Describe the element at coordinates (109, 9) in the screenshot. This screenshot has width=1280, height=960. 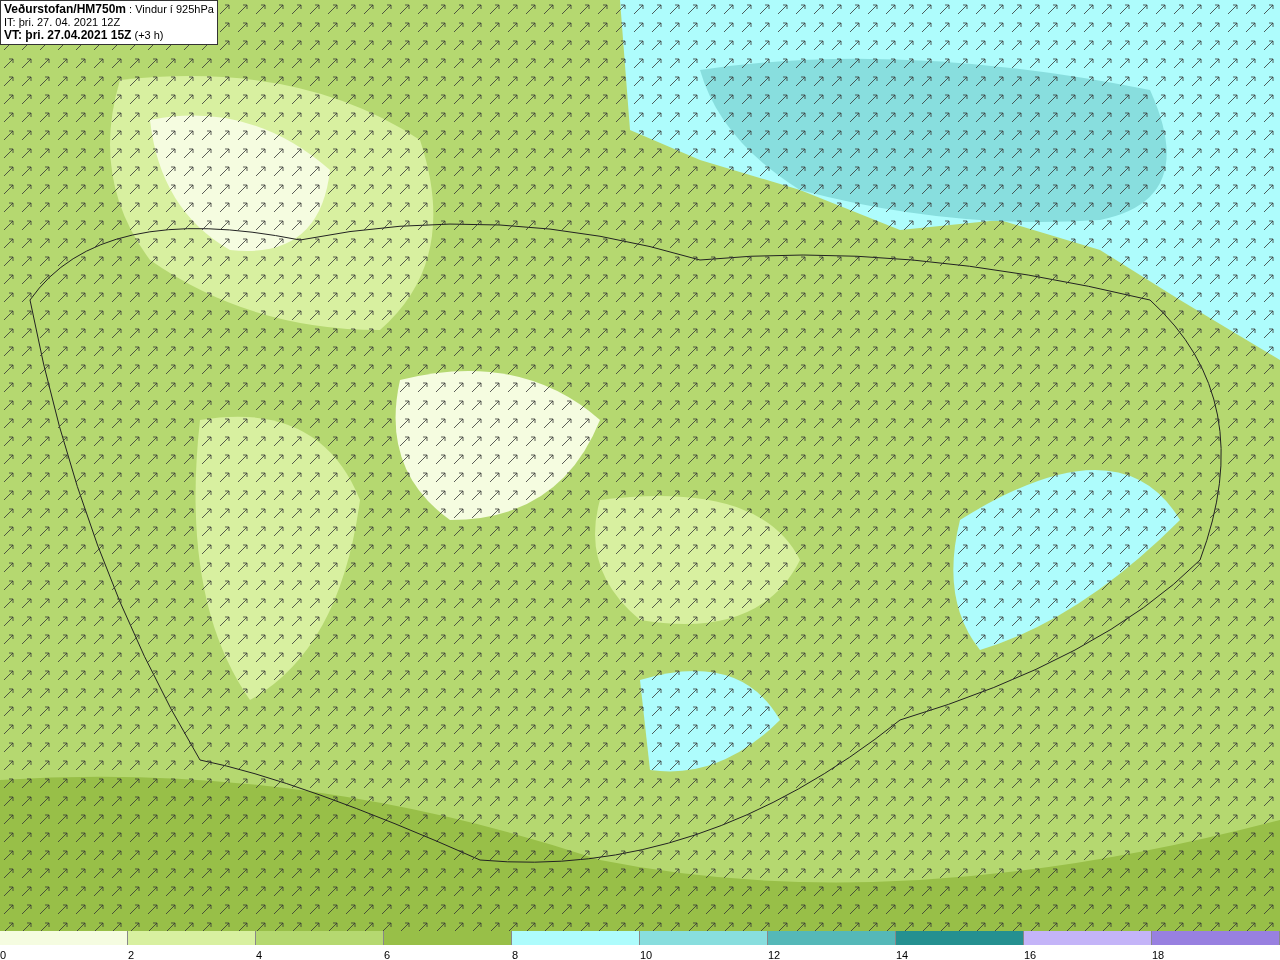
I see `title-line: Veðurstofan/HM750m : Vindur í 925hPa` at that location.